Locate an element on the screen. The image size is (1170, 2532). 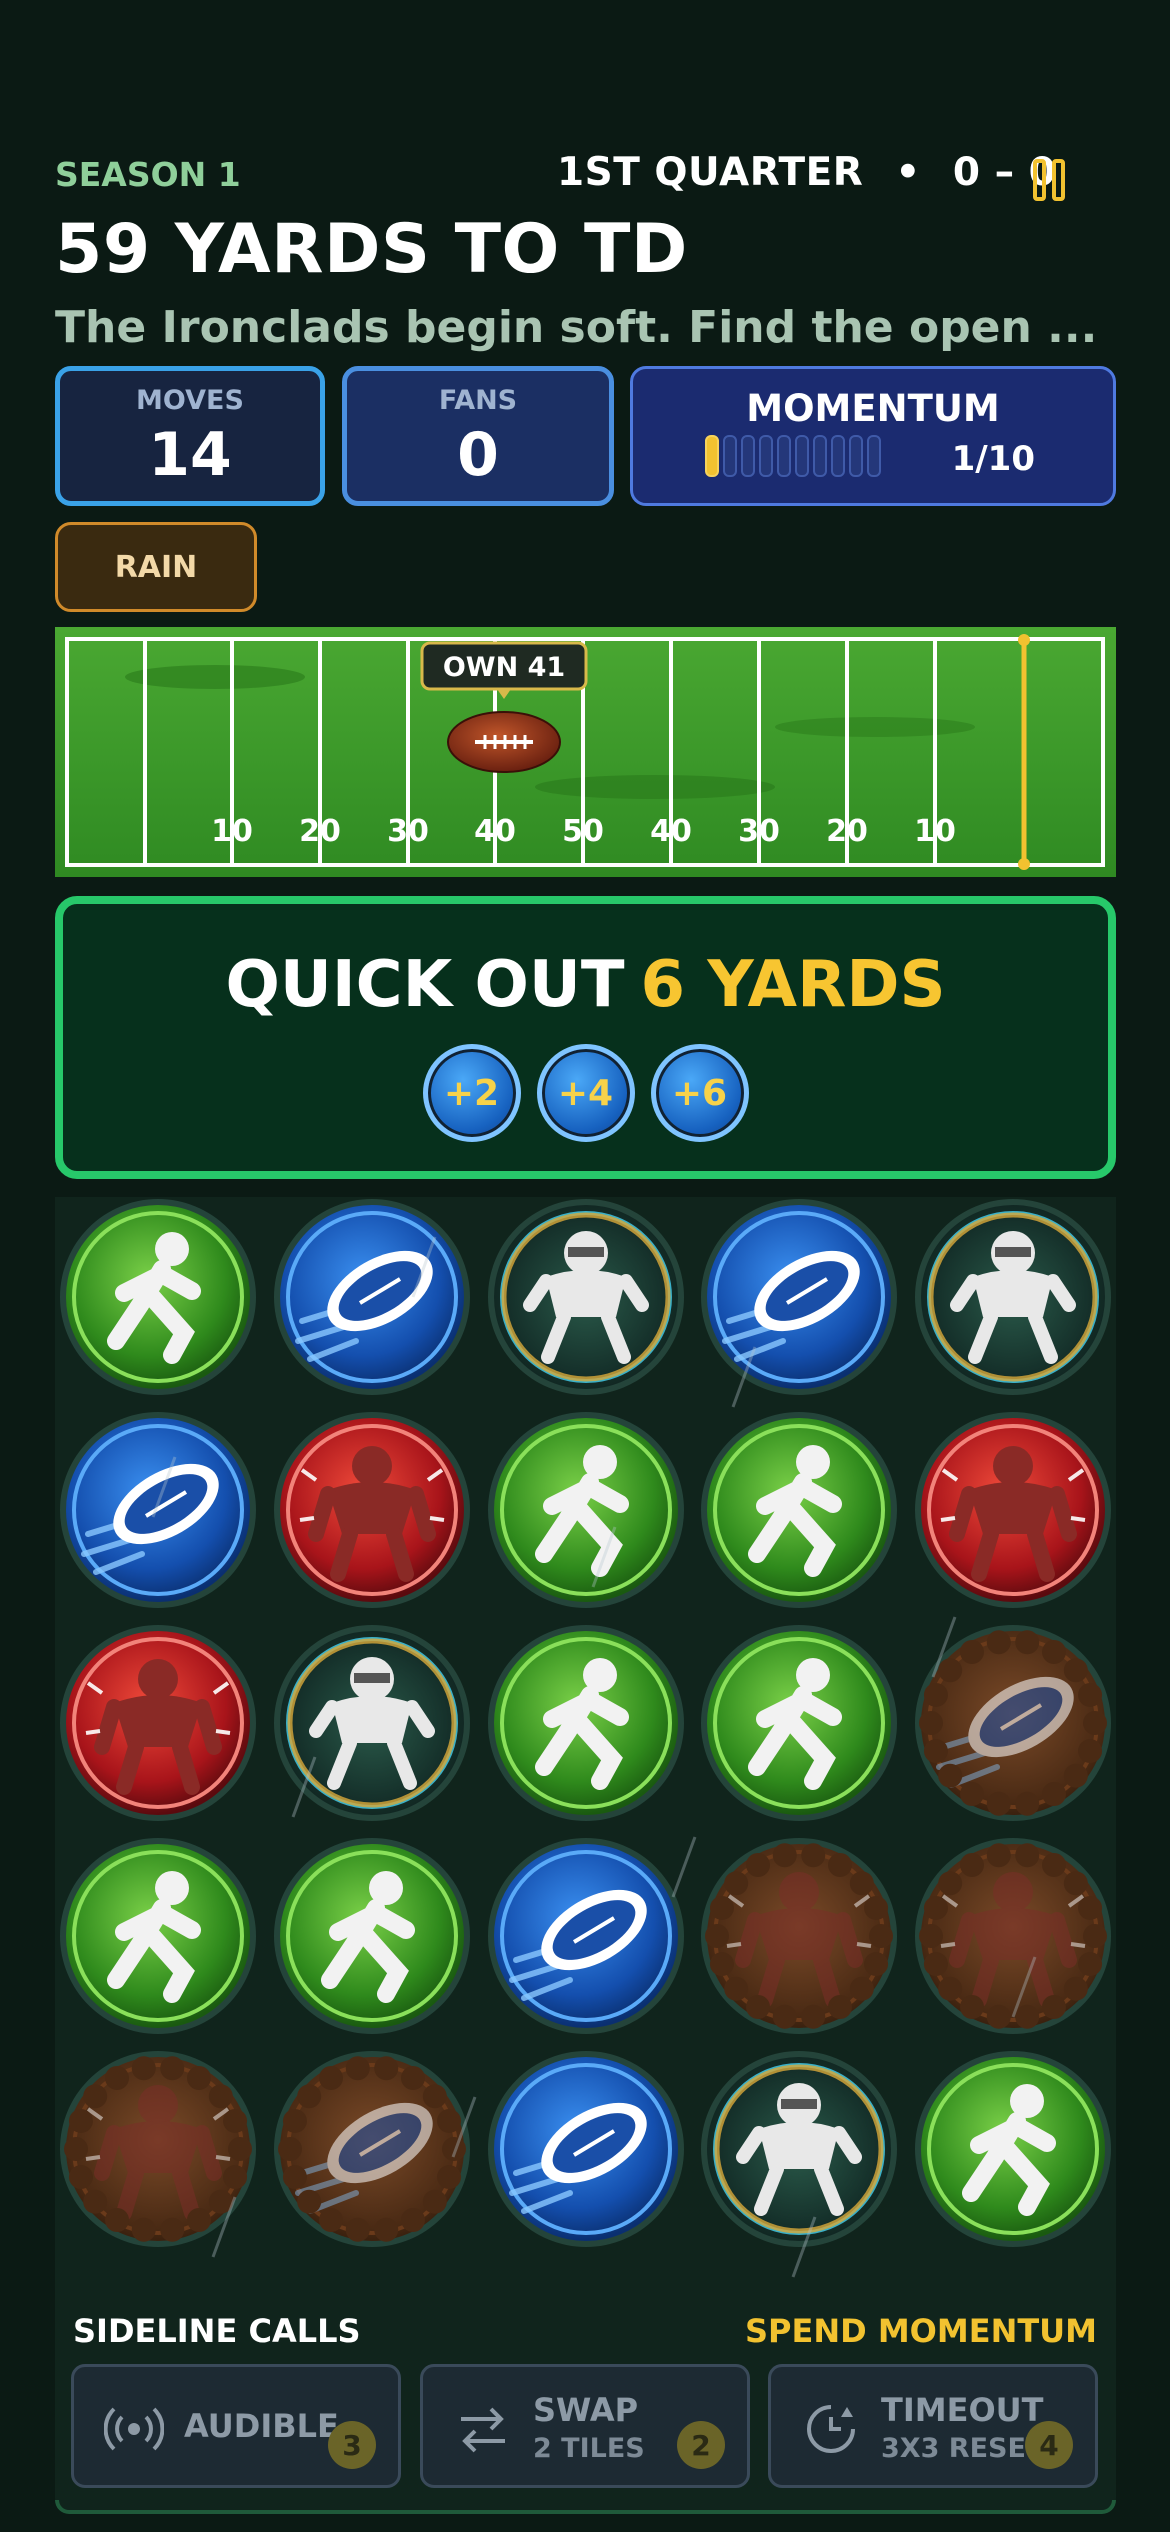
sideline-calls-title: SIDELINE CALLS is located at coordinates (217, 2331).